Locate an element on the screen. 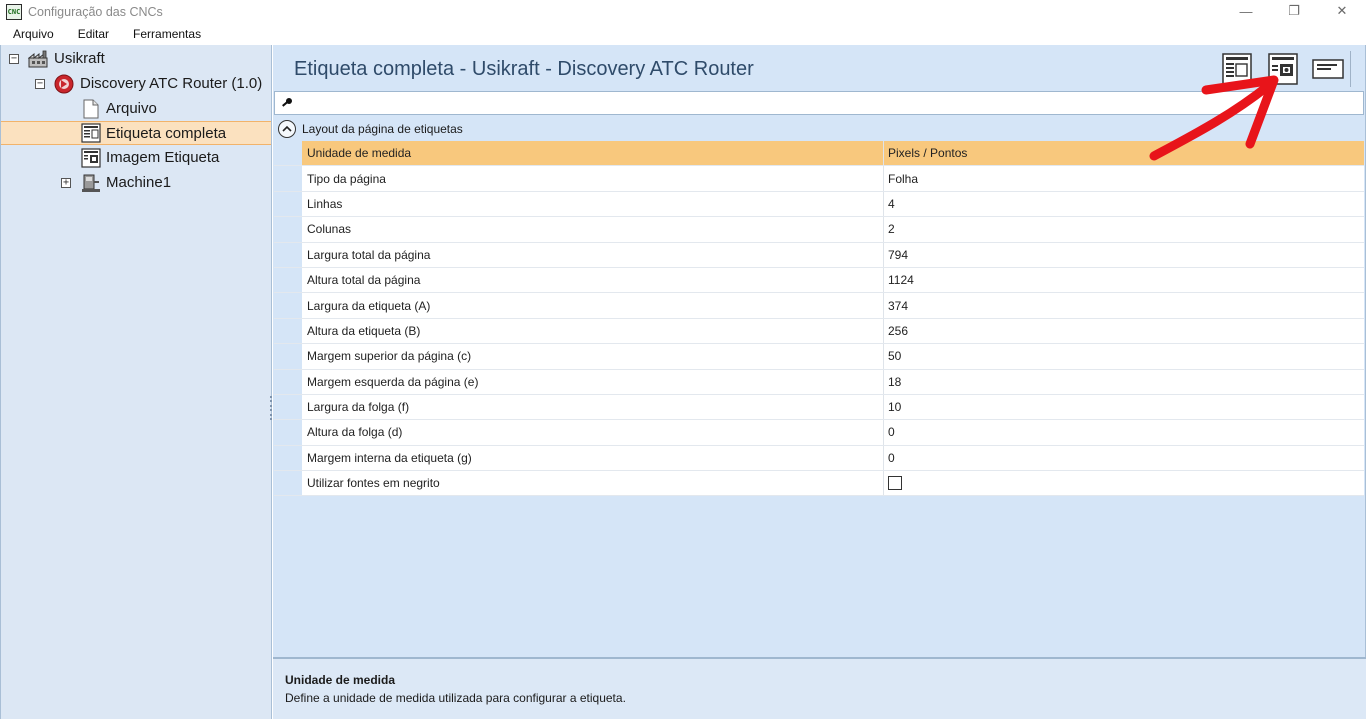  property-row: Utilizar fontes em negrito is located at coordinates (819, 484).